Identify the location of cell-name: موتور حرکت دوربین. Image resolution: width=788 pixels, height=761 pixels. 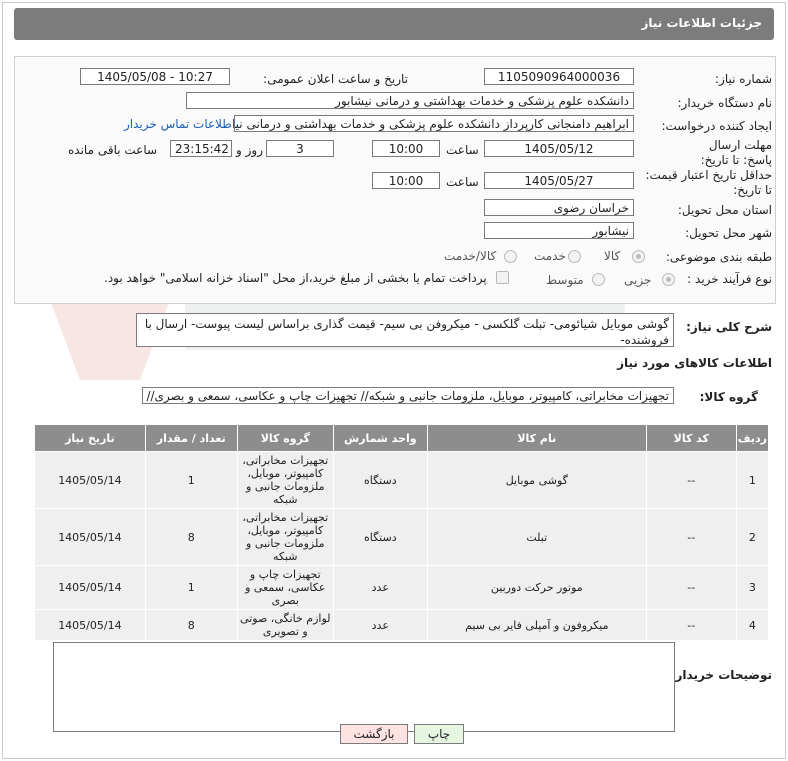
(536, 587).